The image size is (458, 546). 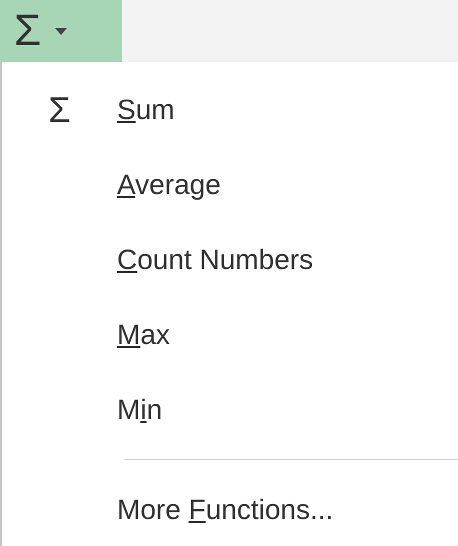 I want to click on menu-item: Average, so click(x=230, y=184).